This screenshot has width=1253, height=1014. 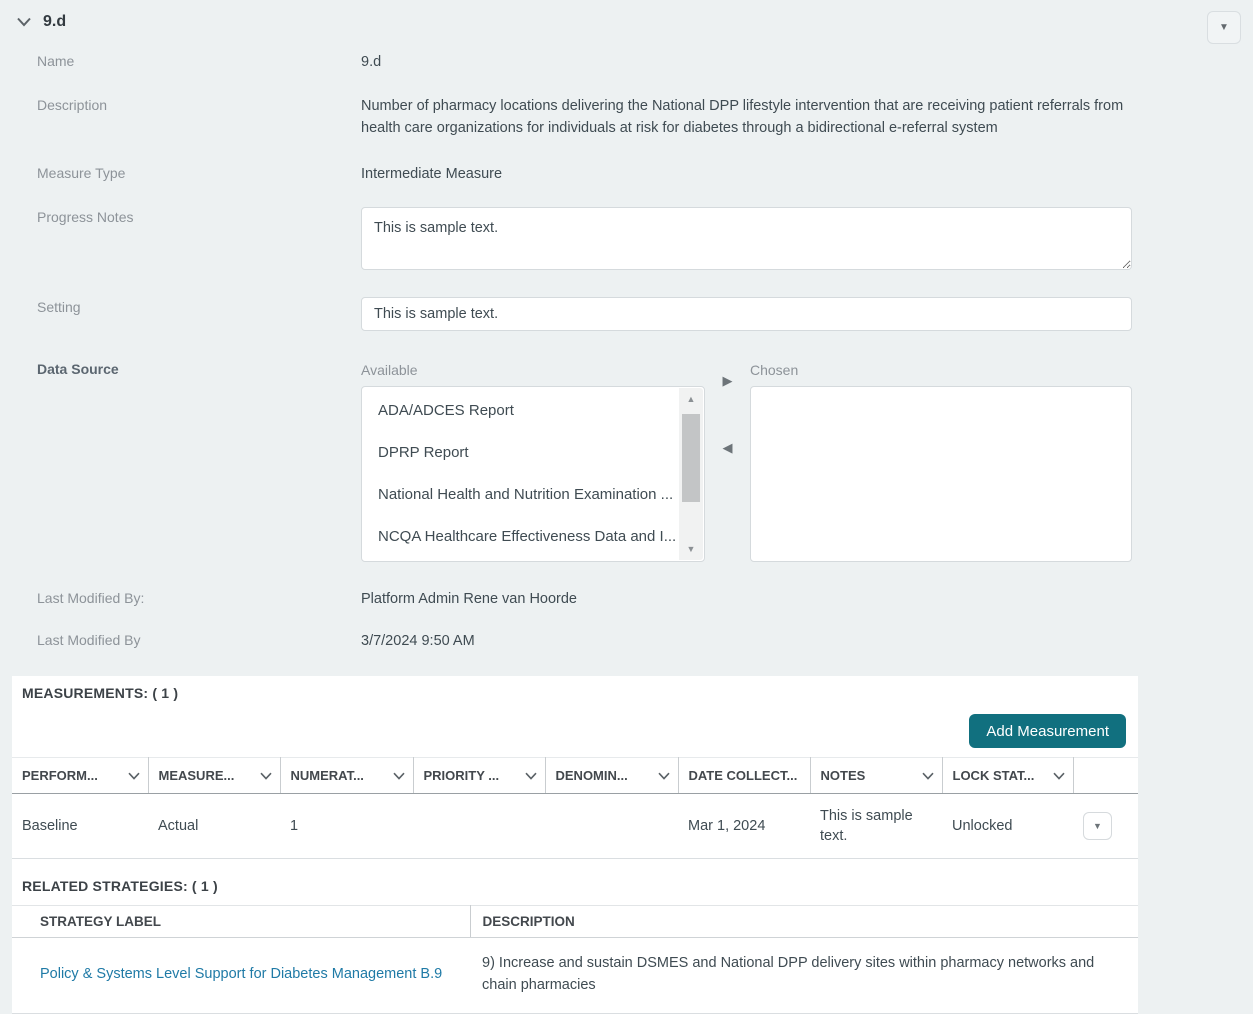 What do you see at coordinates (89, 640) in the screenshot?
I see `last-modified-by-date-label: Last Modified By` at bounding box center [89, 640].